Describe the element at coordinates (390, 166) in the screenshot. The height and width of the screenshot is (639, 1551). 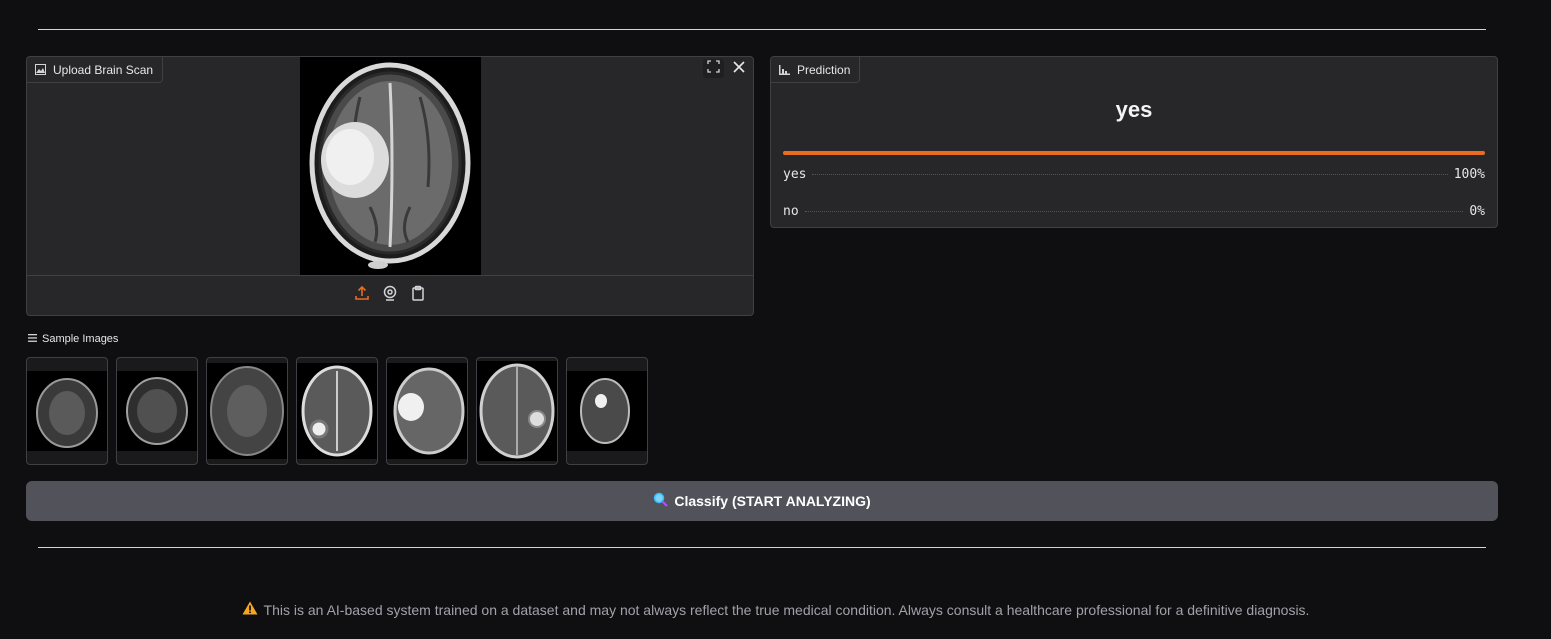
I see `uploaded-brain-scan-image` at that location.